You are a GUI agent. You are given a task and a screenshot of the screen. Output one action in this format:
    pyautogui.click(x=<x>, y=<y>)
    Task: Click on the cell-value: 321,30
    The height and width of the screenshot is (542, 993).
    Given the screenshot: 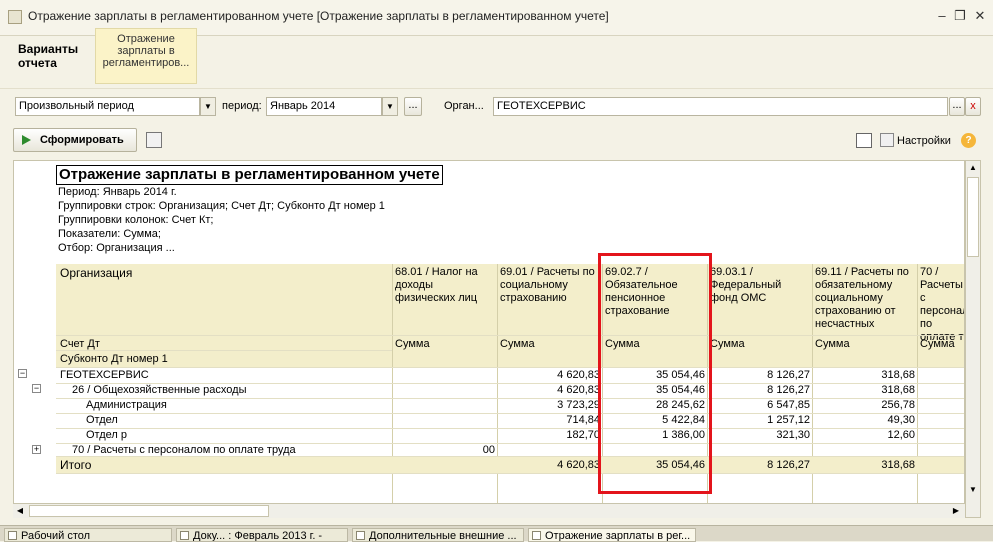 What is the action you would take?
    pyautogui.click(x=793, y=435)
    